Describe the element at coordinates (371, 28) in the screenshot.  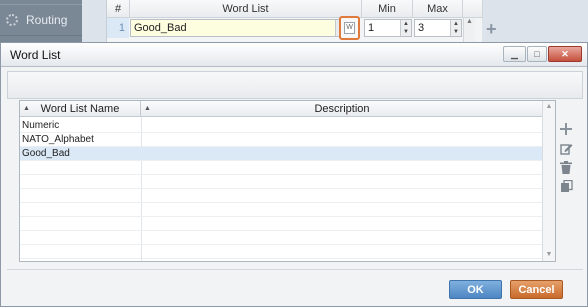
I see `min-value: 1` at that location.